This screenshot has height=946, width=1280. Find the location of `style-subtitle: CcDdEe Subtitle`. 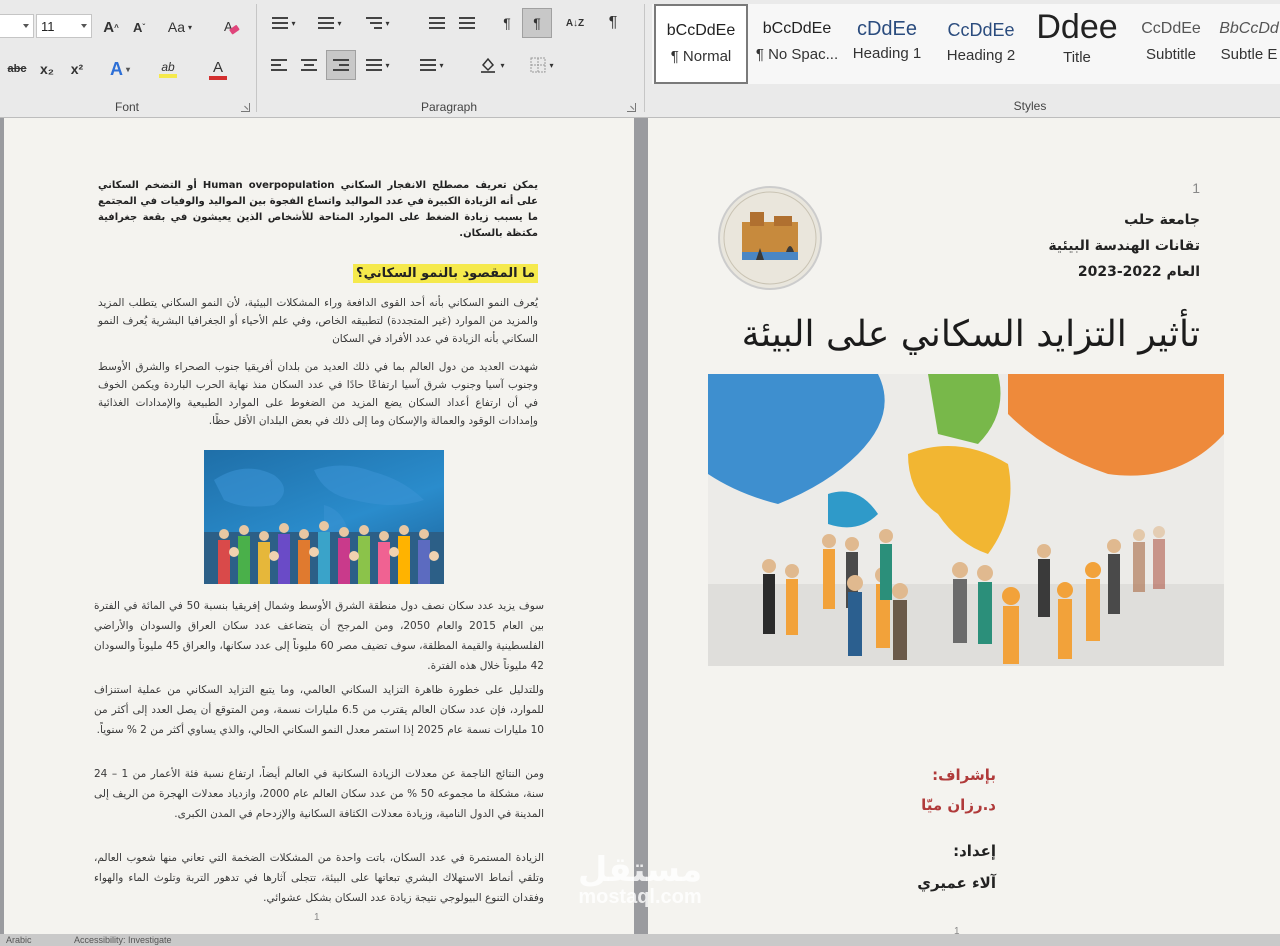

style-subtitle: CcDdEe Subtitle is located at coordinates (1171, 44).